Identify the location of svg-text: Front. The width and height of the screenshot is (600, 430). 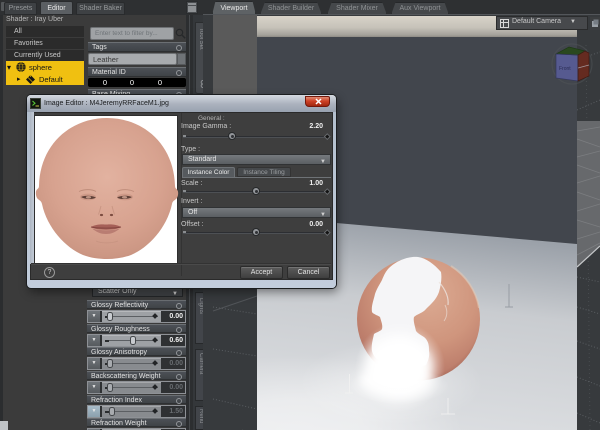
(565, 69).